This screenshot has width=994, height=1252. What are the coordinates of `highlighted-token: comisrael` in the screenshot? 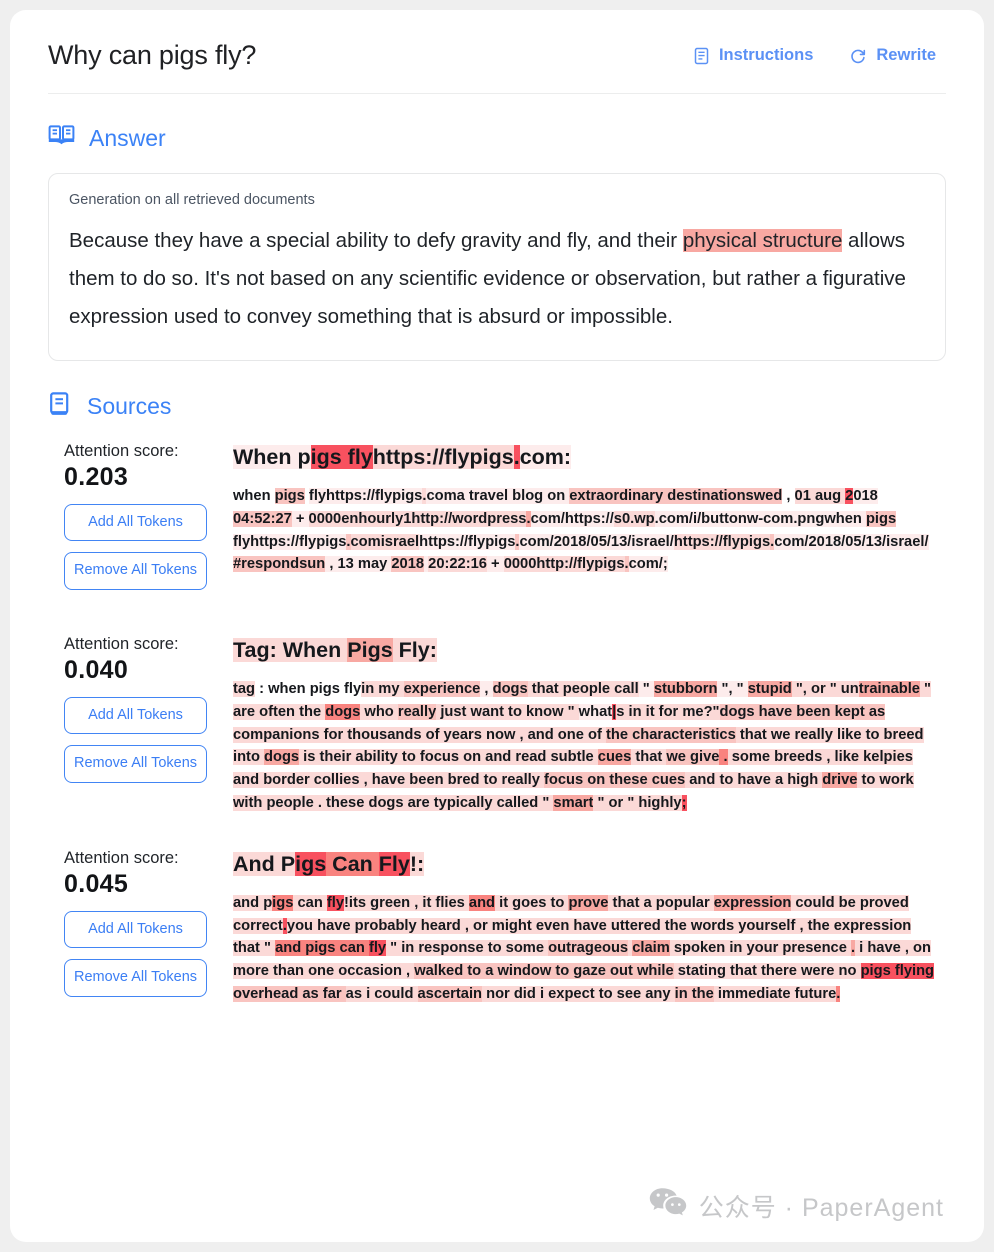 It's located at (385, 541).